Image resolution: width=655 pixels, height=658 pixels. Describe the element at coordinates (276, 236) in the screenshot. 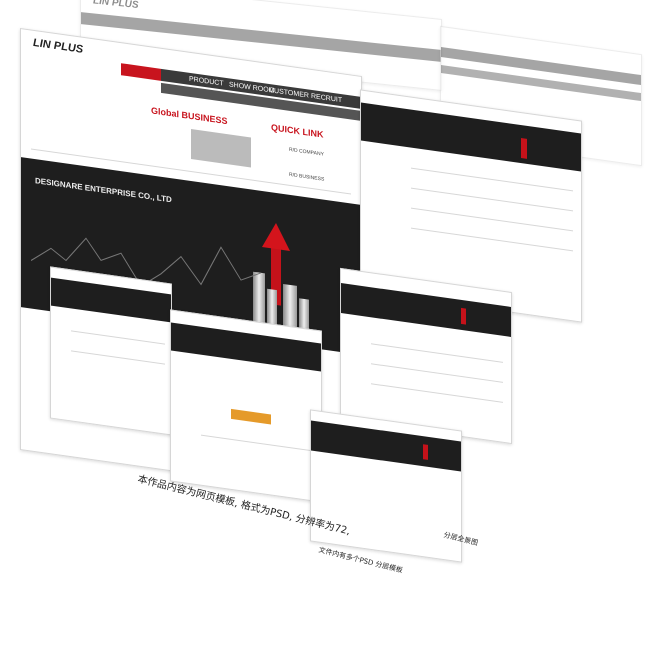

I see `red-arrow-icon` at that location.